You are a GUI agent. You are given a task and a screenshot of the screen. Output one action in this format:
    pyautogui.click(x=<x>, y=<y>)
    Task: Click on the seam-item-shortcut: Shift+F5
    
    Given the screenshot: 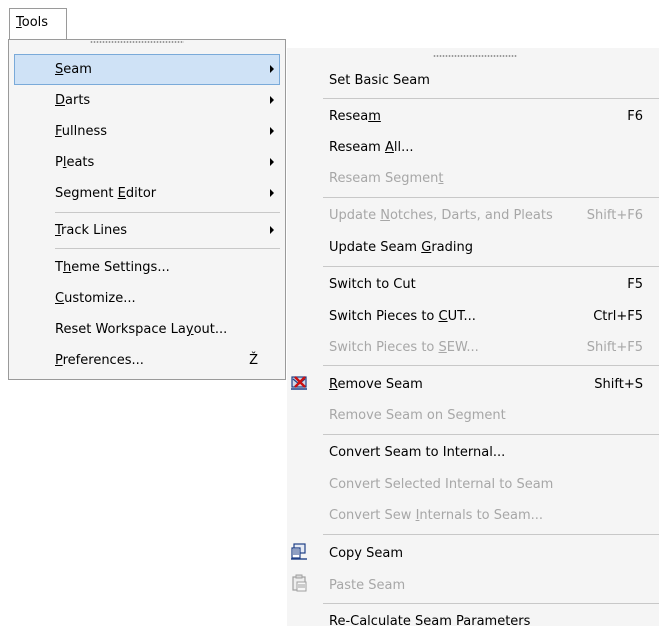 What is the action you would take?
    pyautogui.click(x=614, y=347)
    